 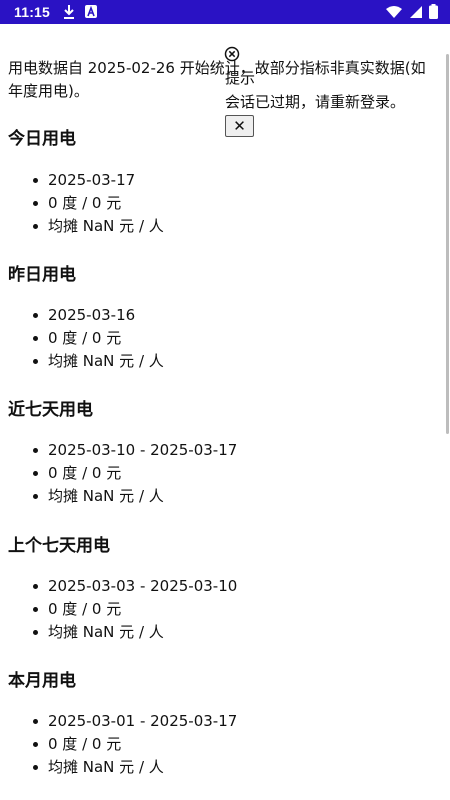 I want to click on section-title-this-month: 本月用电, so click(x=42, y=681).